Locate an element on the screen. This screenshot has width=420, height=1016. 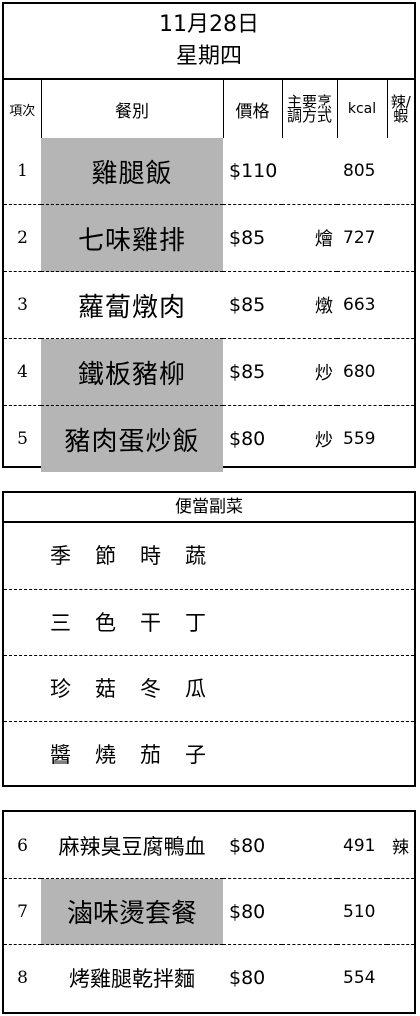
side-dish-item: 季節時蔬 is located at coordinates (140, 556).